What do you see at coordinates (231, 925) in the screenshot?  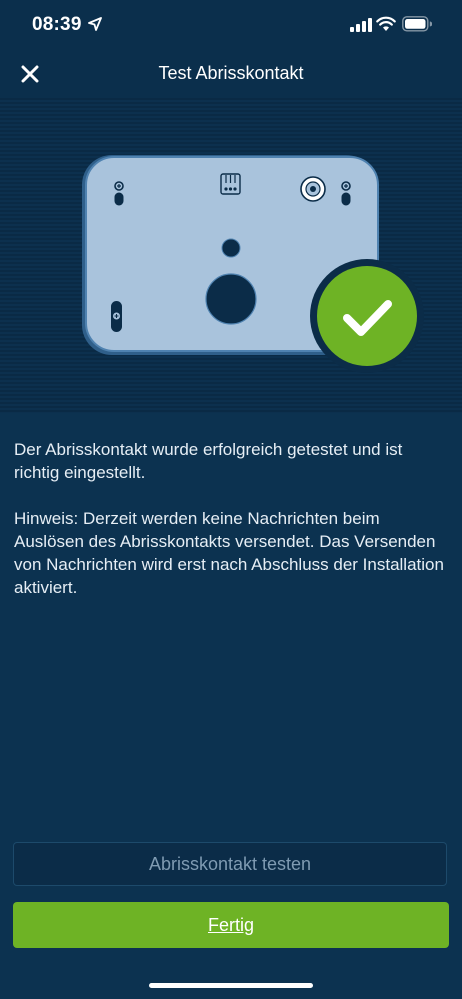 I see `done-button: Fertig` at bounding box center [231, 925].